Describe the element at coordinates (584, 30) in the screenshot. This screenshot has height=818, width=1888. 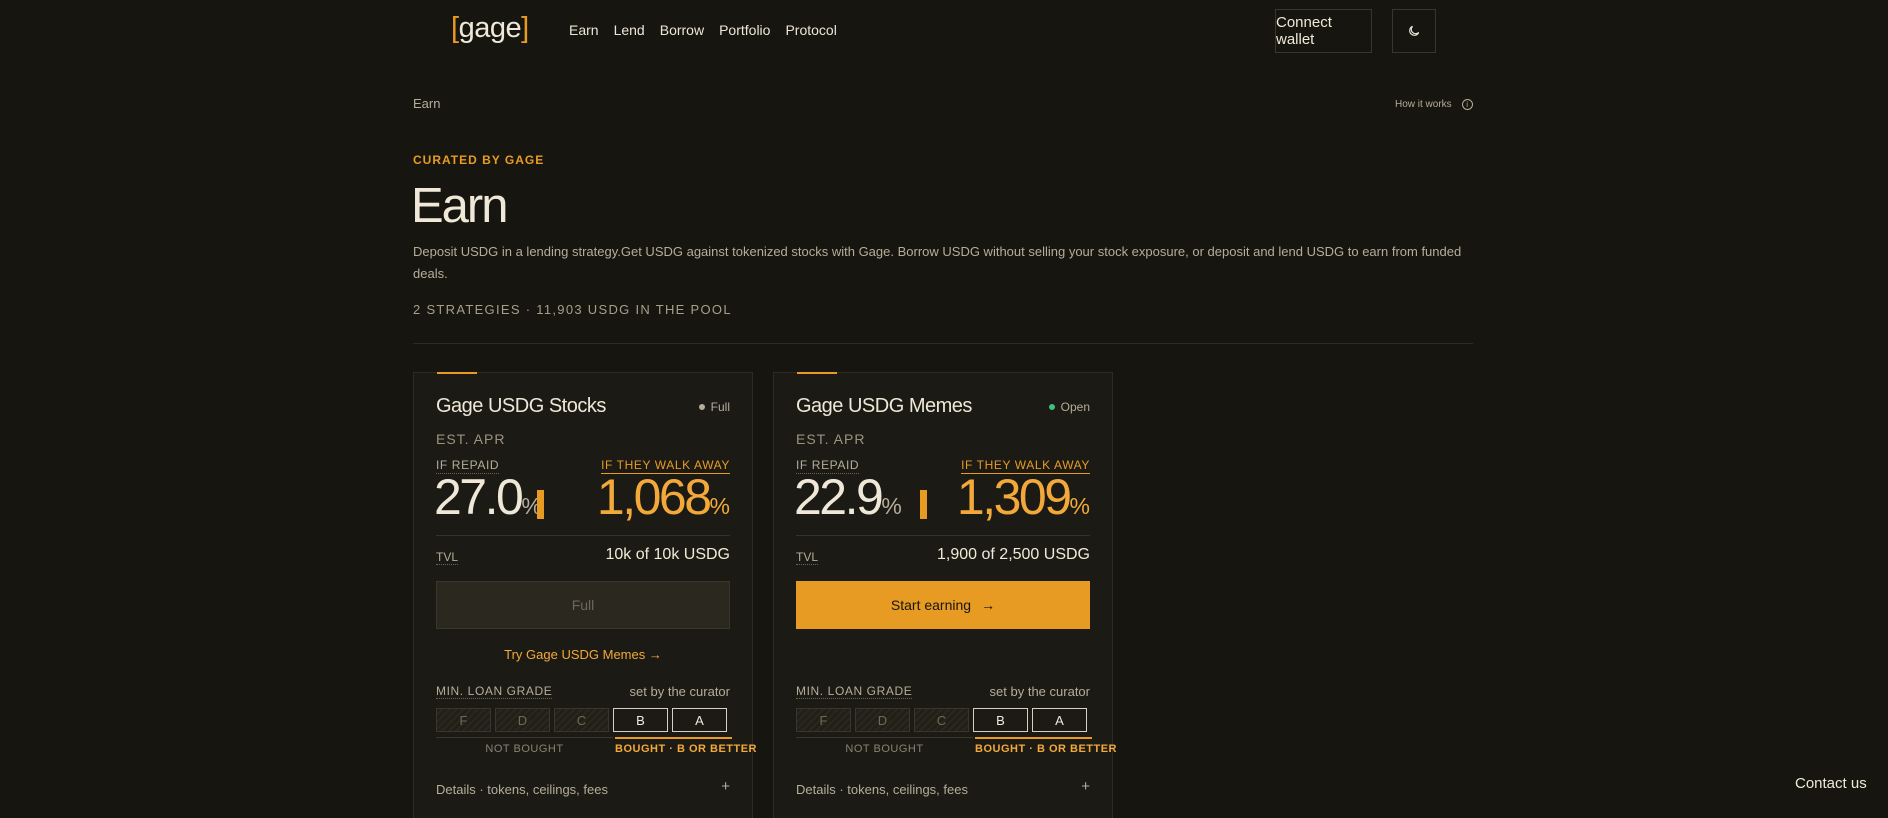
I see `nav-earn: Earn` at that location.